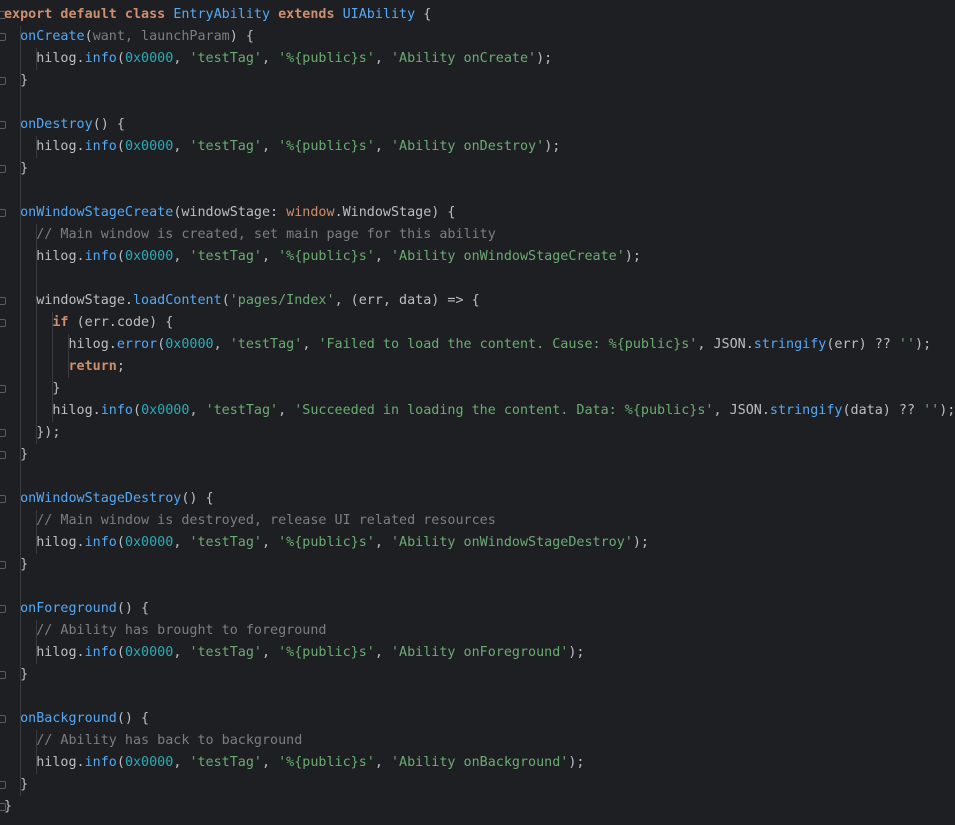  Describe the element at coordinates (477, 367) in the screenshot. I see `code-line: return;` at that location.